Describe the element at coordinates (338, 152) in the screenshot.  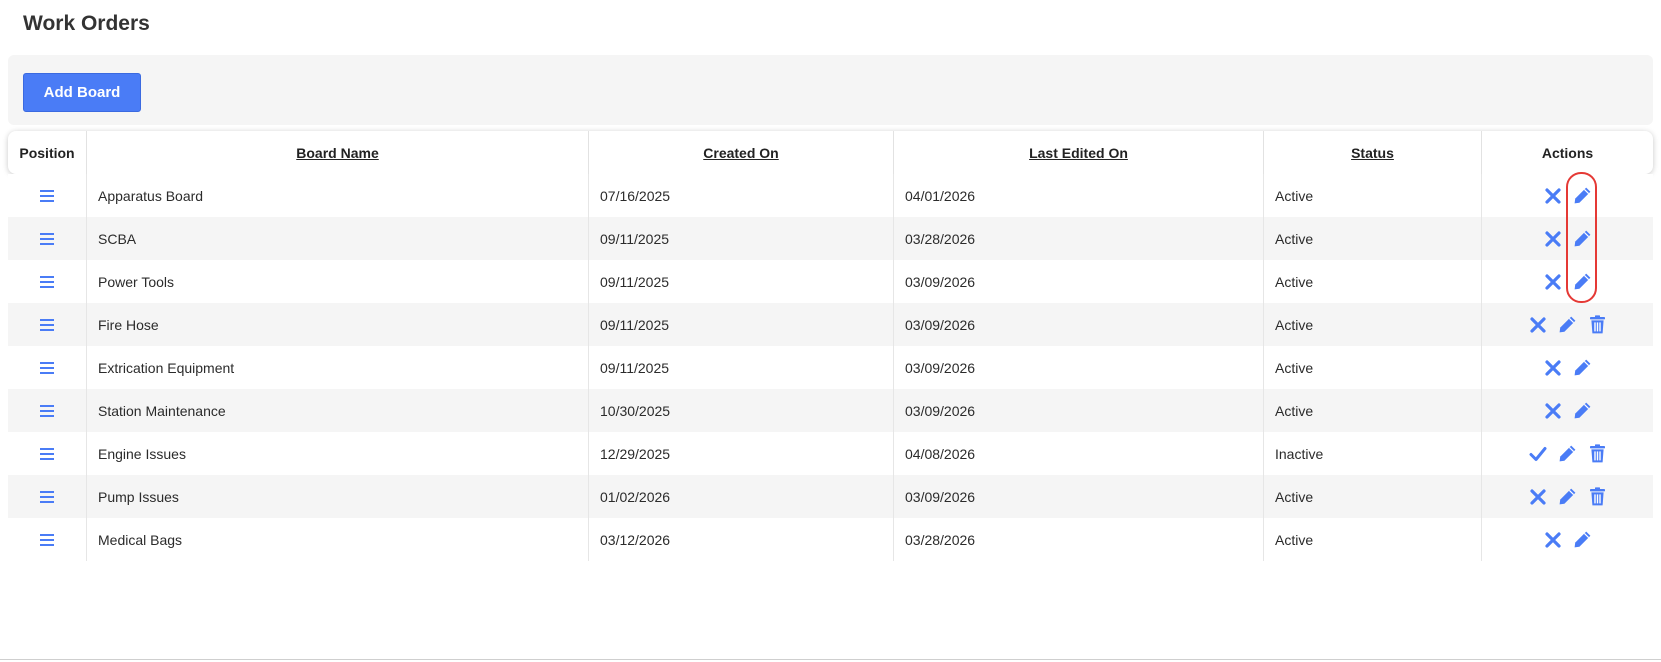
I see `header-board-name: Board Name` at that location.